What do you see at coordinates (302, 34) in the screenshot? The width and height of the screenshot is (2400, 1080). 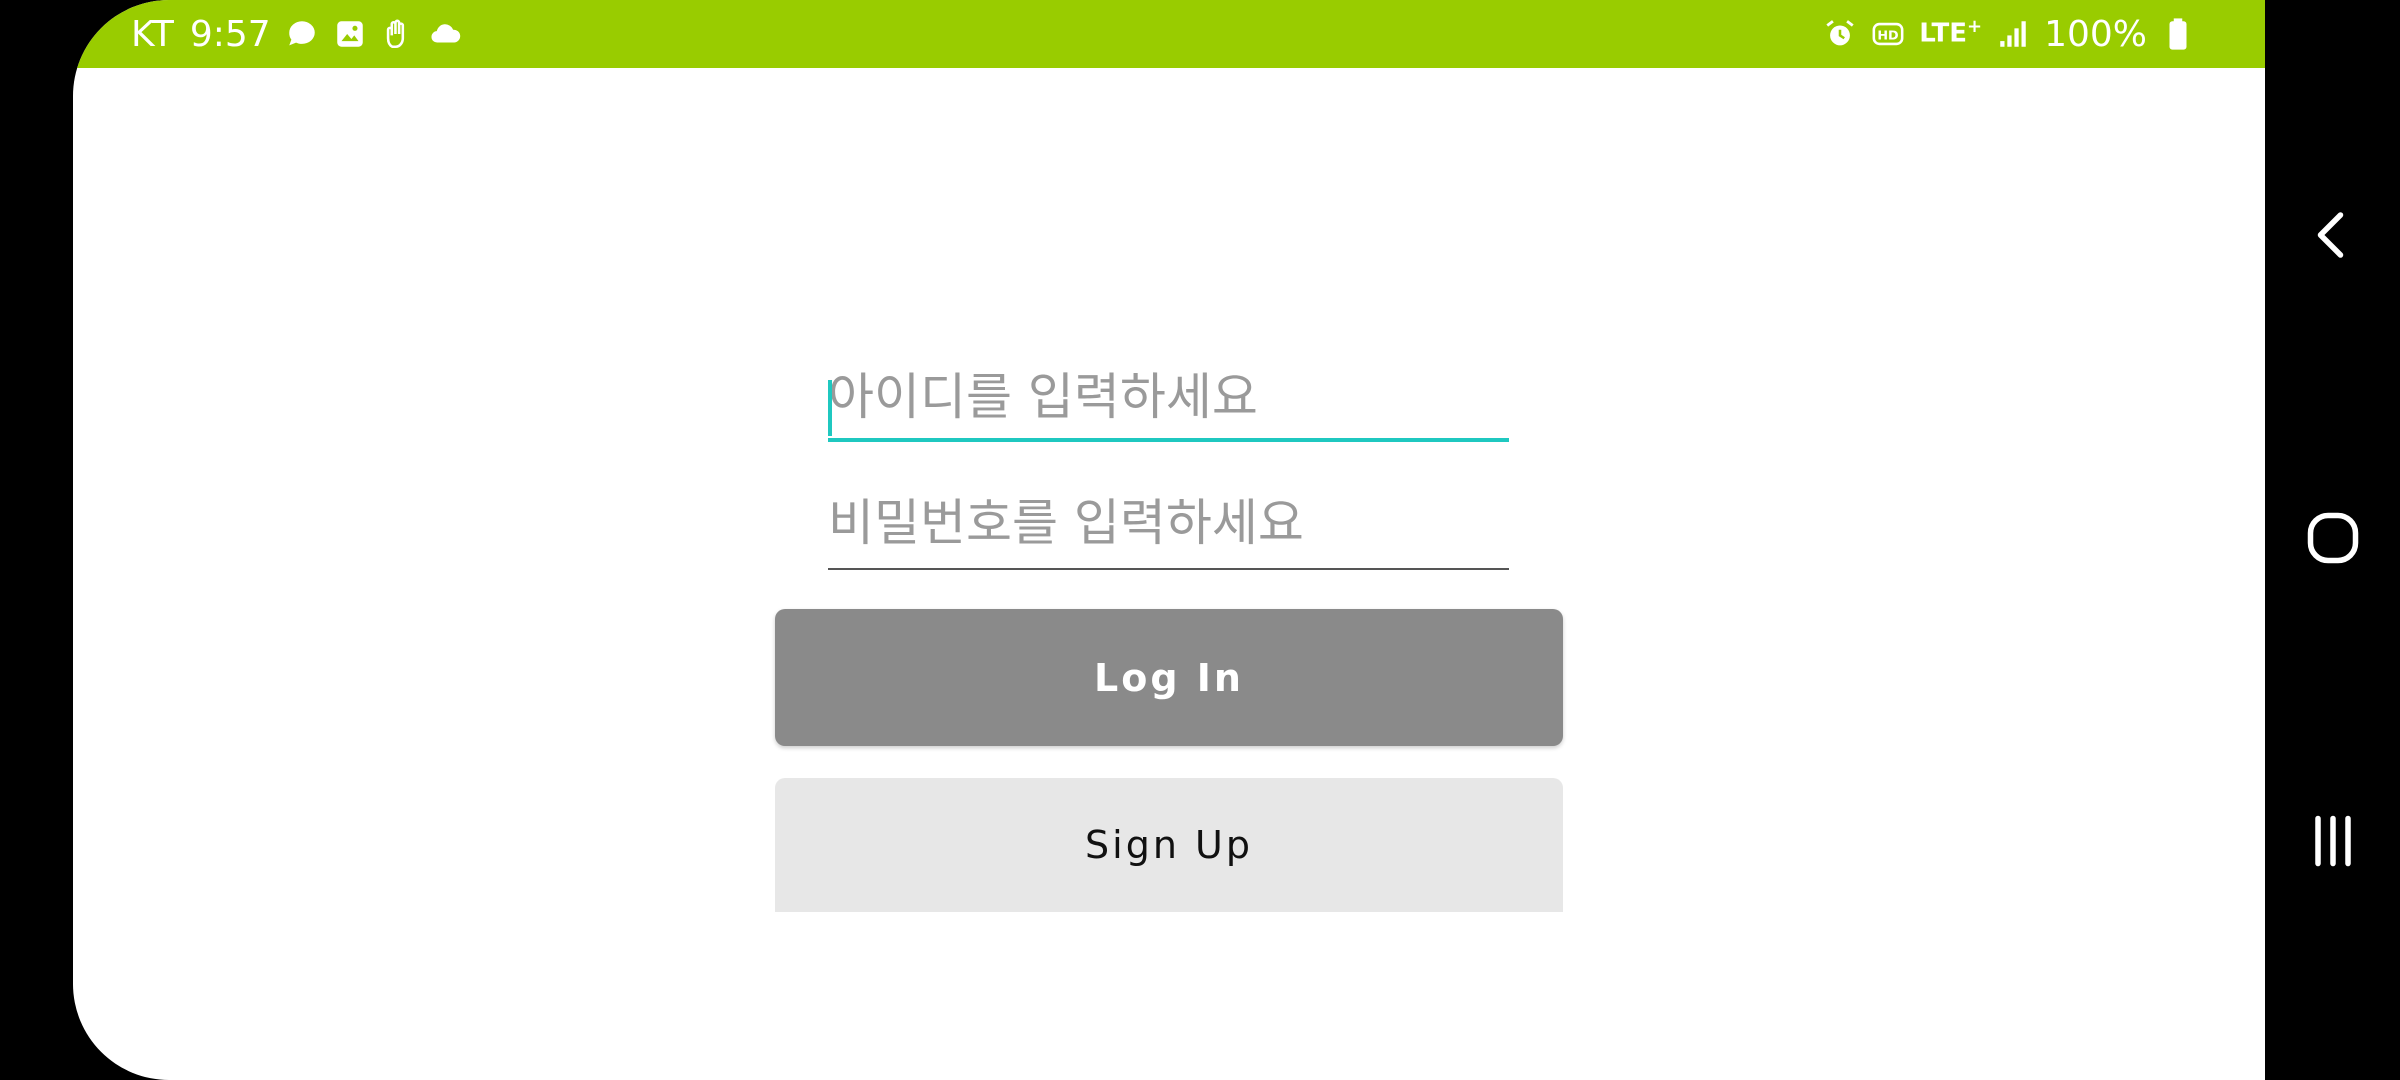 I see `chat-bubble-icon` at bounding box center [302, 34].